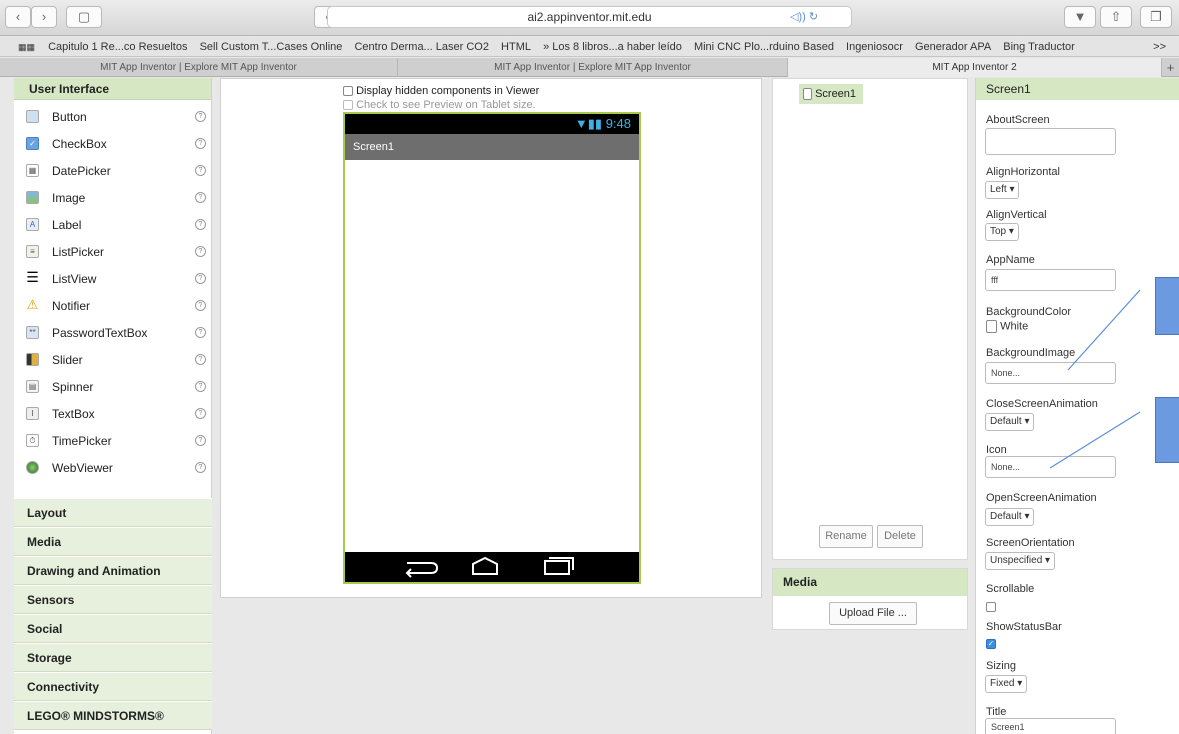  Describe the element at coordinates (1095, 379) in the screenshot. I see `annotation-lines` at that location.